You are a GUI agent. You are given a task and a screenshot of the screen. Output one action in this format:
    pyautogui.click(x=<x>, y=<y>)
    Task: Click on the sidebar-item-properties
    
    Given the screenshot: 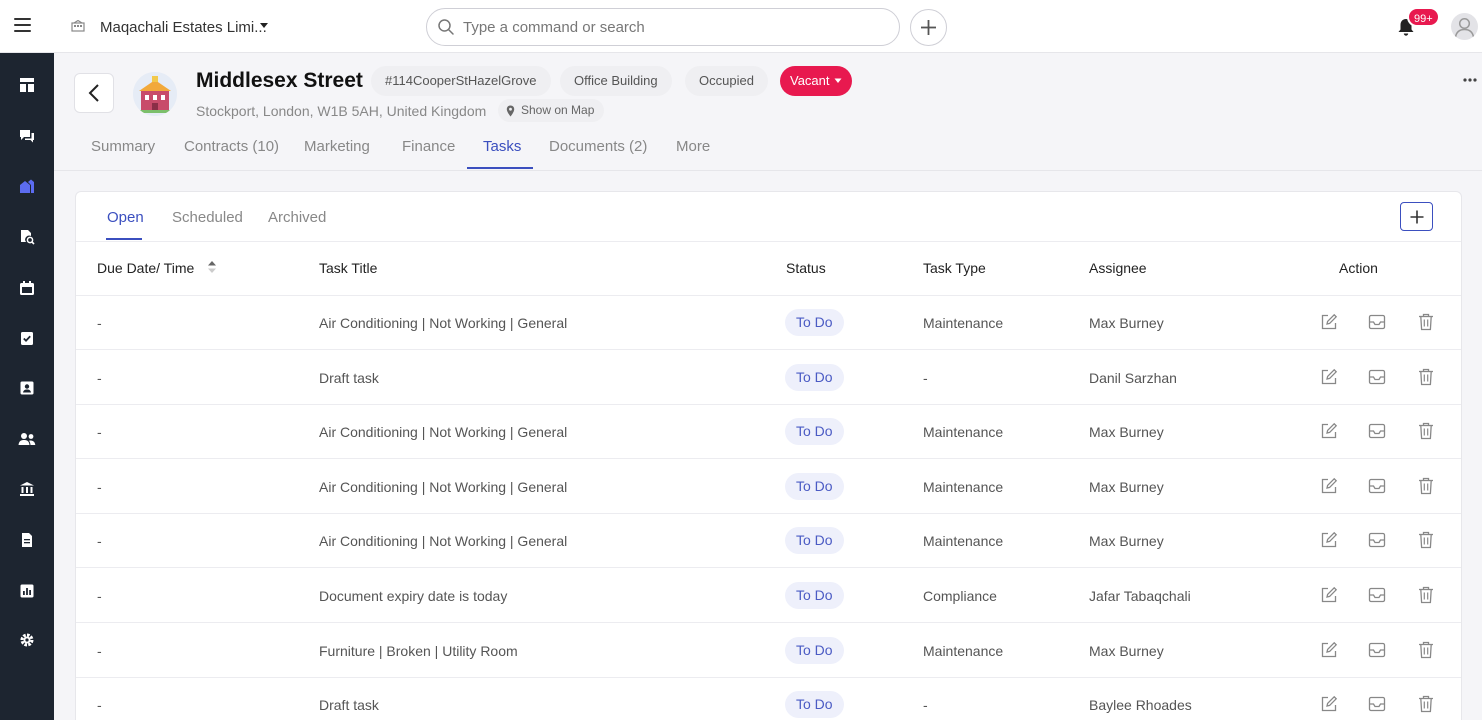 What is the action you would take?
    pyautogui.click(x=27, y=186)
    